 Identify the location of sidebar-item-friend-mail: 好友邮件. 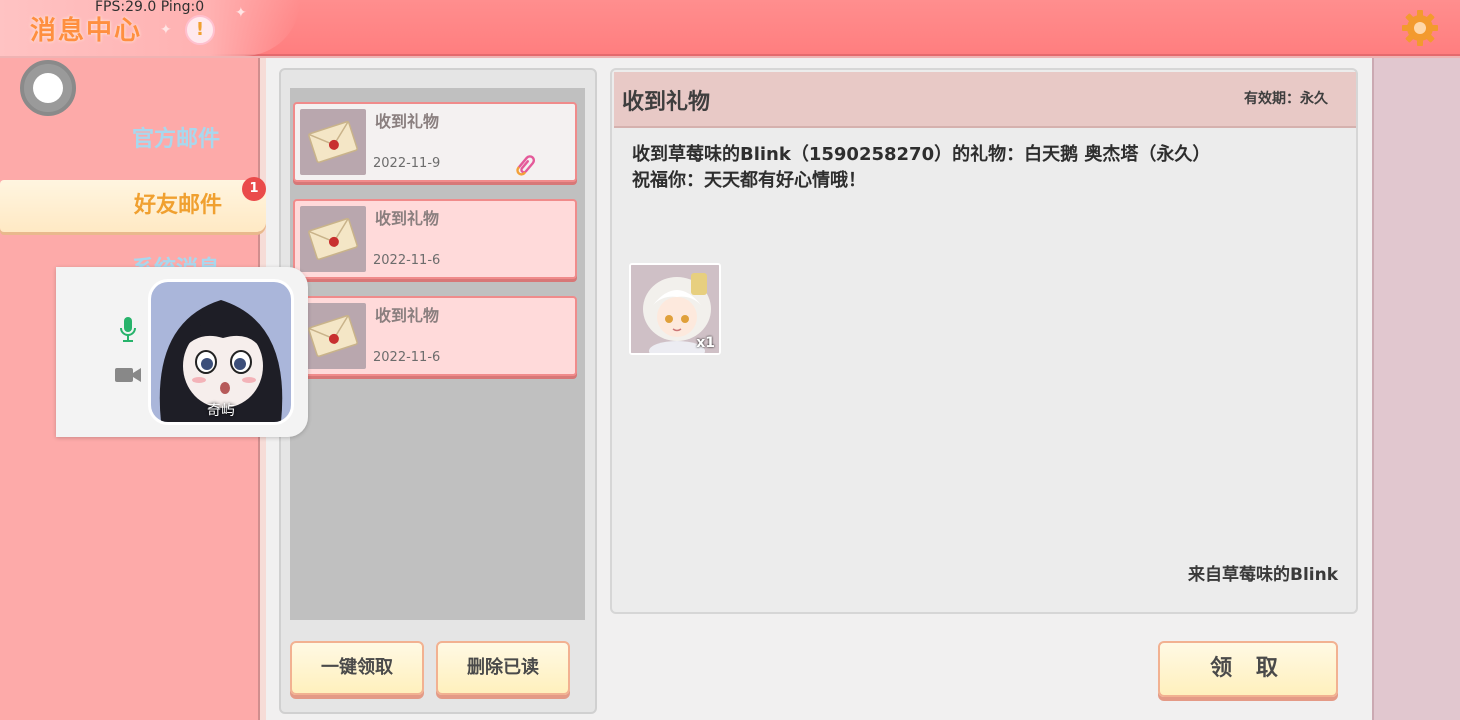
(133, 206).